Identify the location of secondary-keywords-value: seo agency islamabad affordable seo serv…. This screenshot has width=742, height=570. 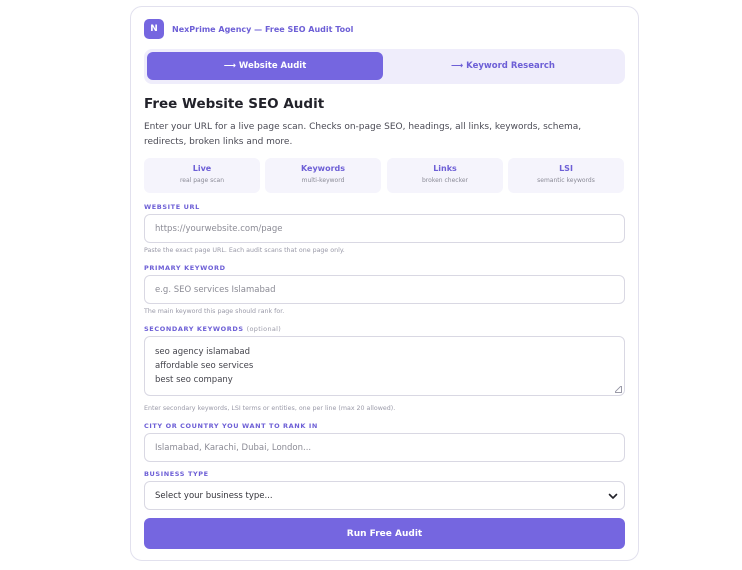
(204, 366).